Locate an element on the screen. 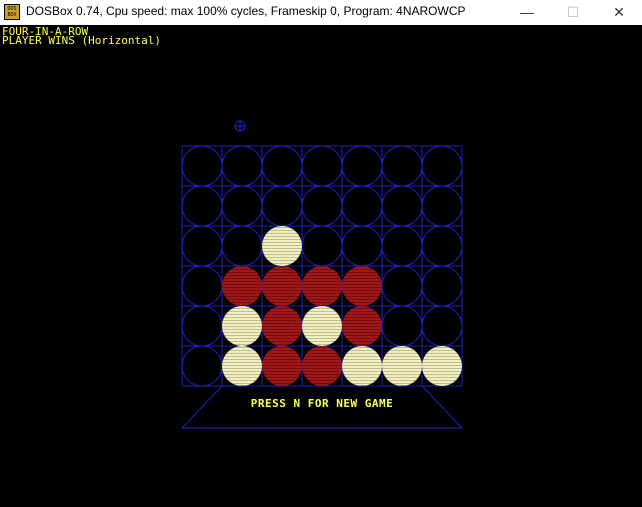 The image size is (642, 507). maximize-button: ☐ is located at coordinates (573, 12).